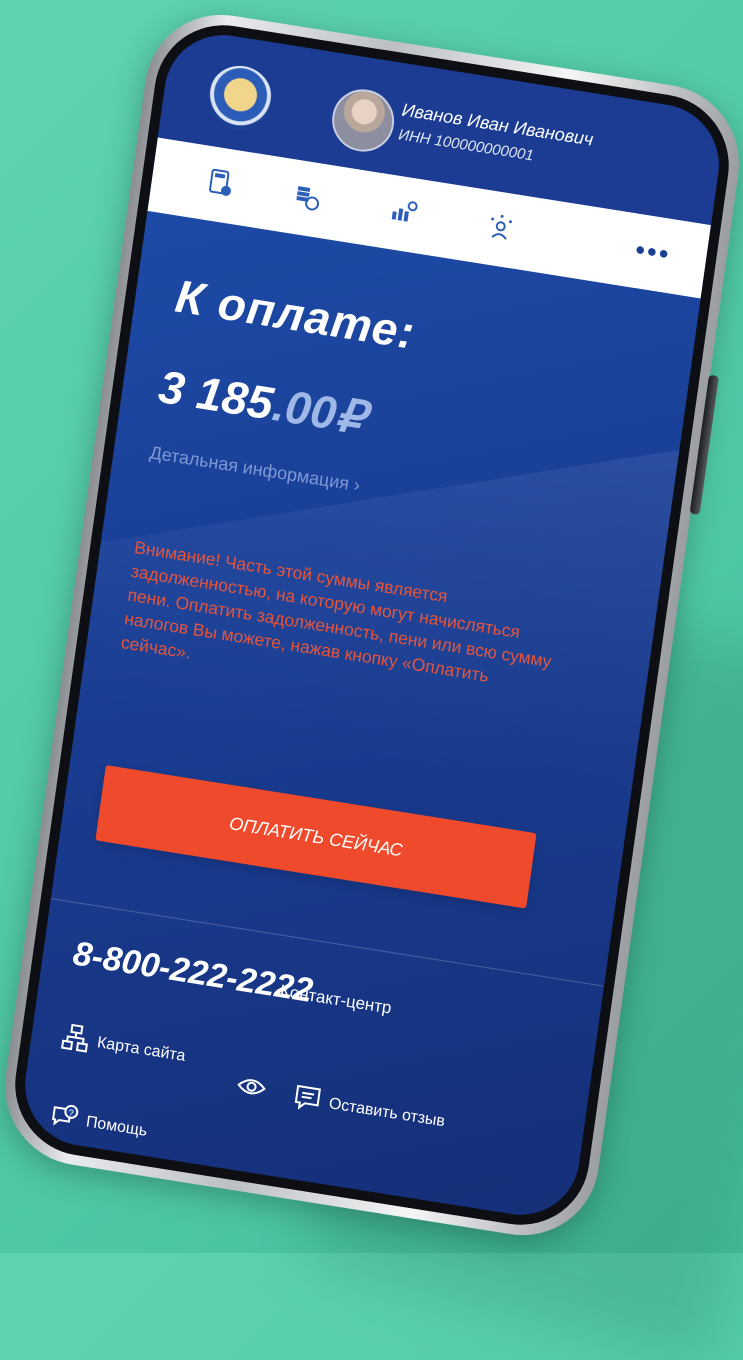 The width and height of the screenshot is (743, 1360). I want to click on feedback-label: Оставить отзыв, so click(386, 1113).